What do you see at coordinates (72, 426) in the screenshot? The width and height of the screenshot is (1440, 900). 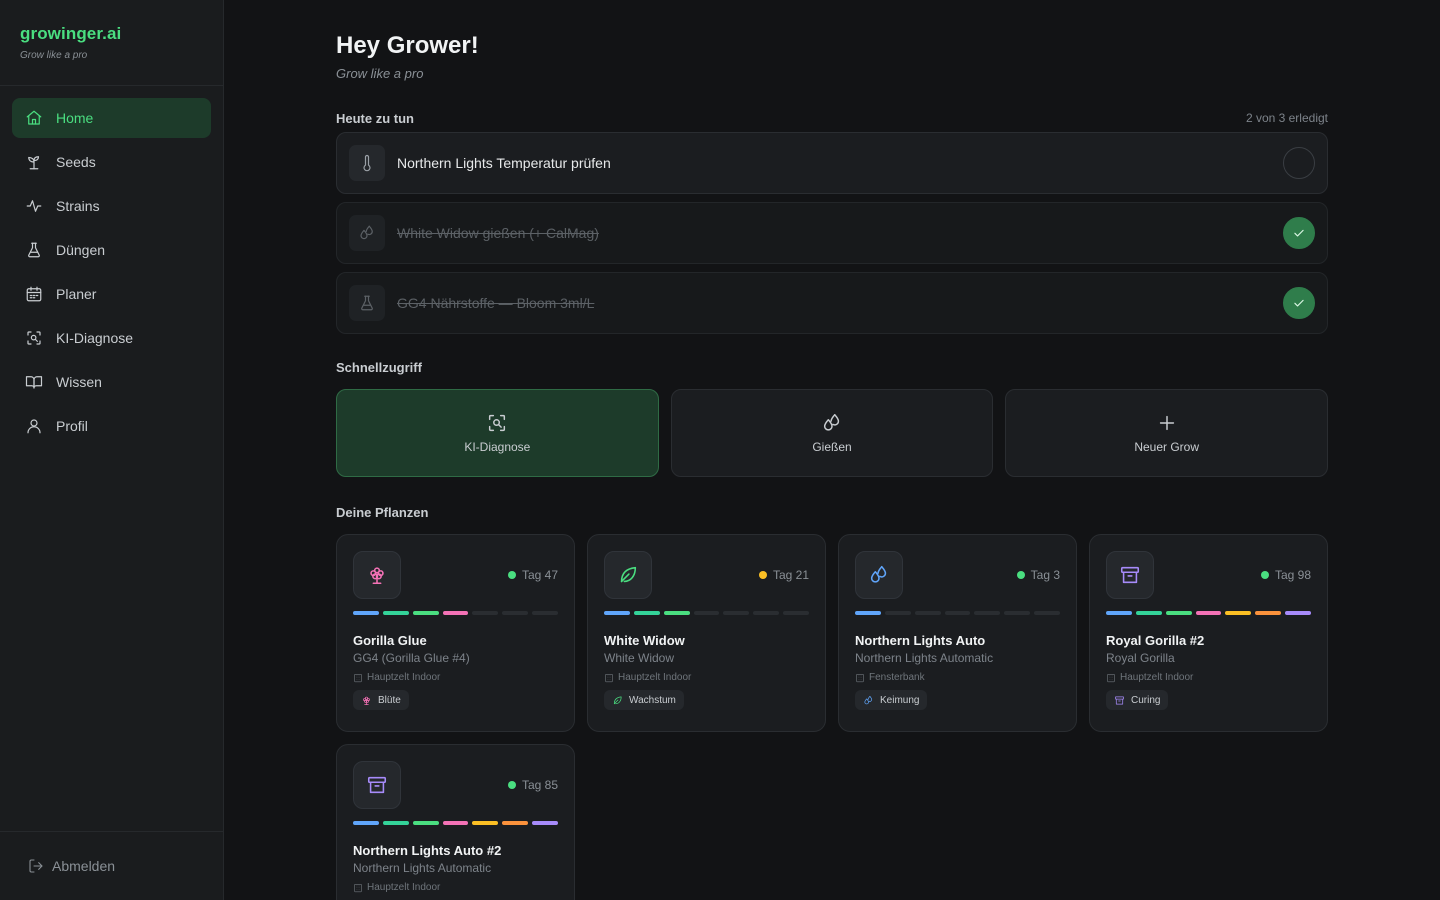 I see `sidebar-item-label: Profil` at bounding box center [72, 426].